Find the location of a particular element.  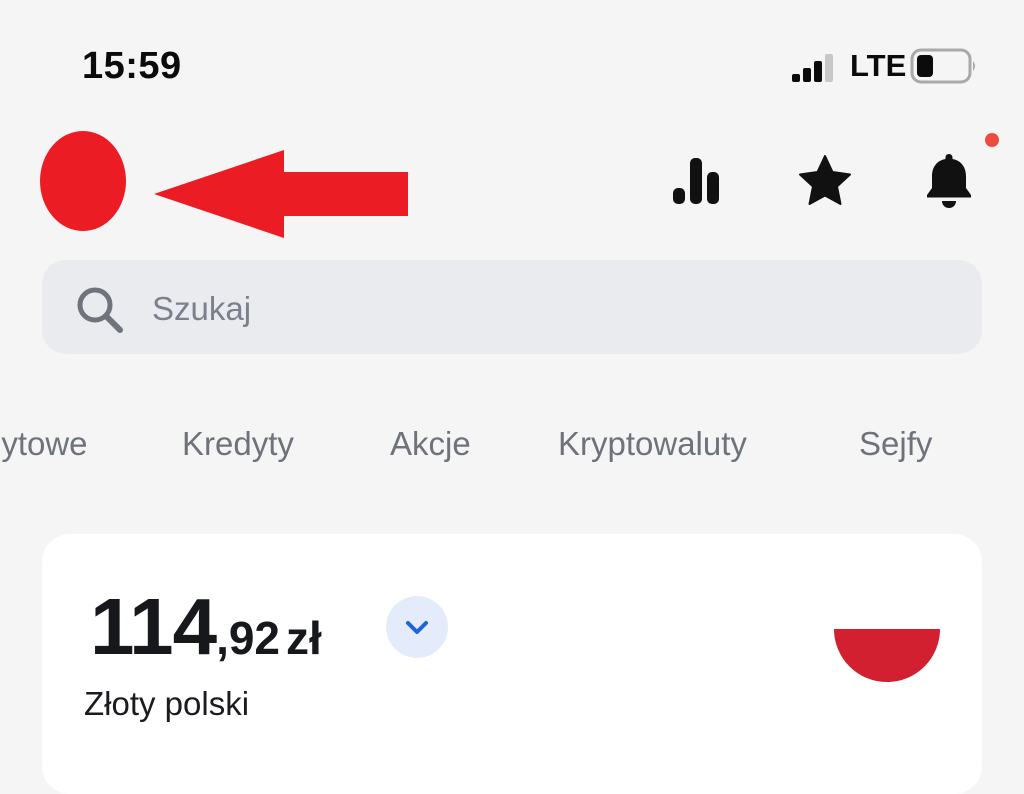

bell-icon is located at coordinates (949, 181).